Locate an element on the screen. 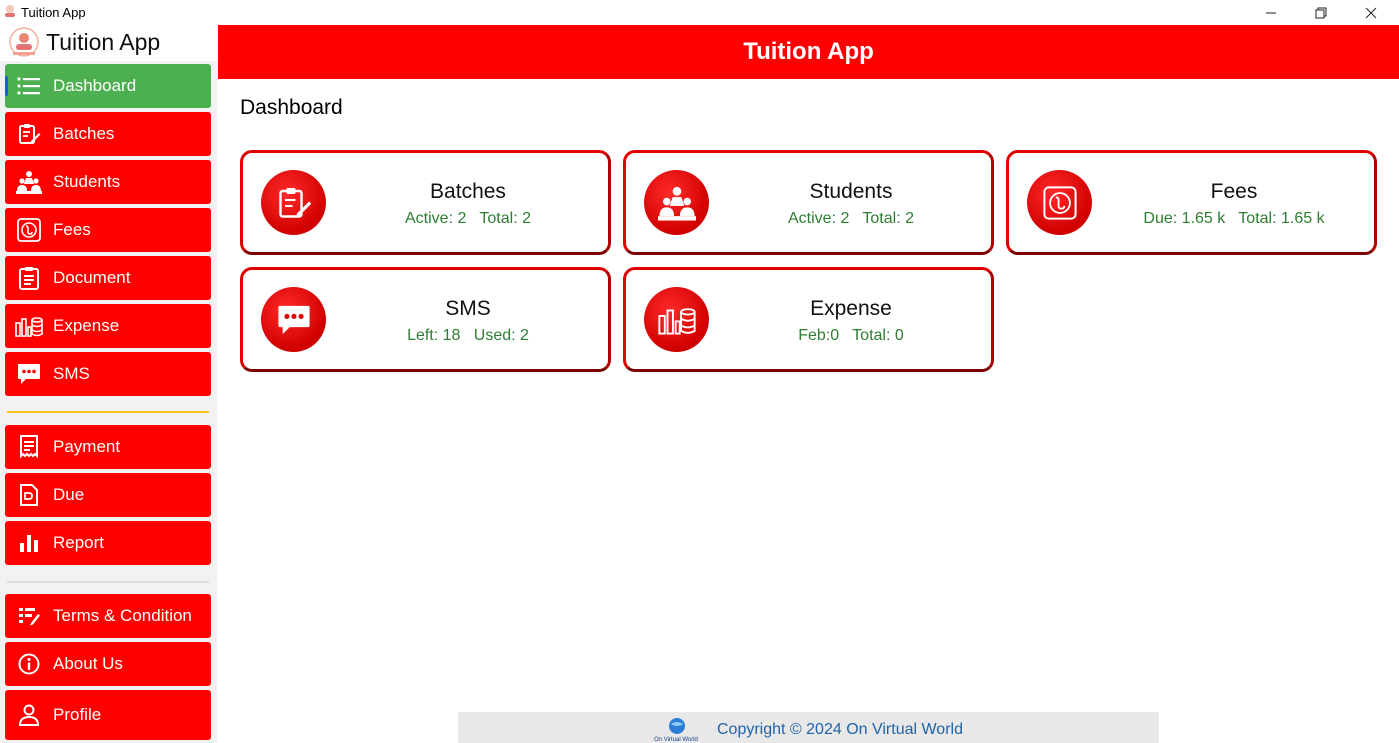 The width and height of the screenshot is (1399, 743). brand-logo is located at coordinates (24, 42).